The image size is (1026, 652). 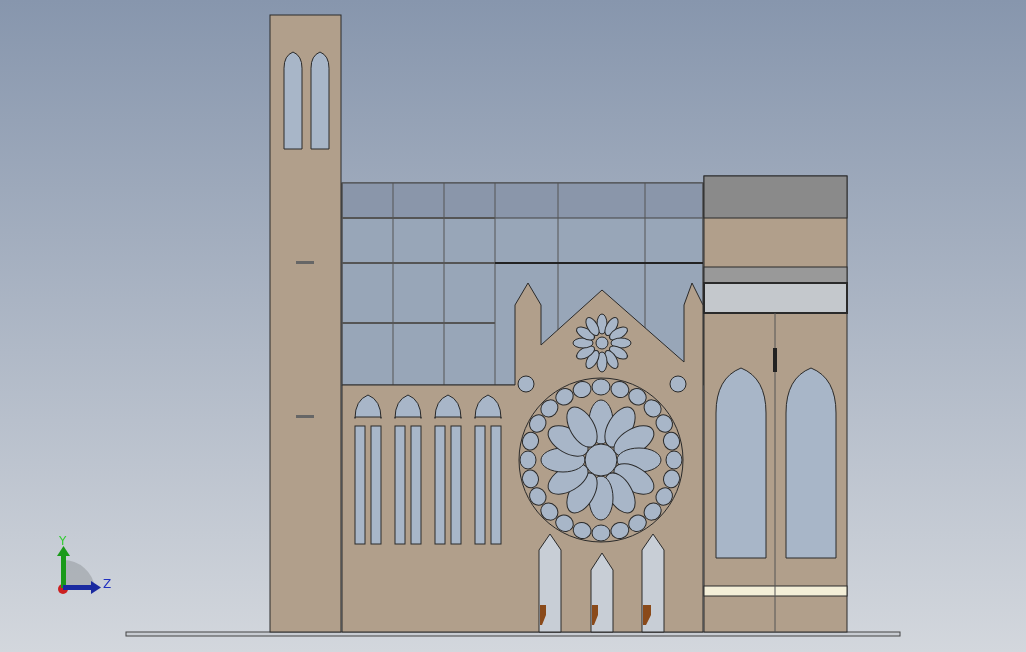 I want to click on y-axis-arrow-icon, so click(x=63, y=567).